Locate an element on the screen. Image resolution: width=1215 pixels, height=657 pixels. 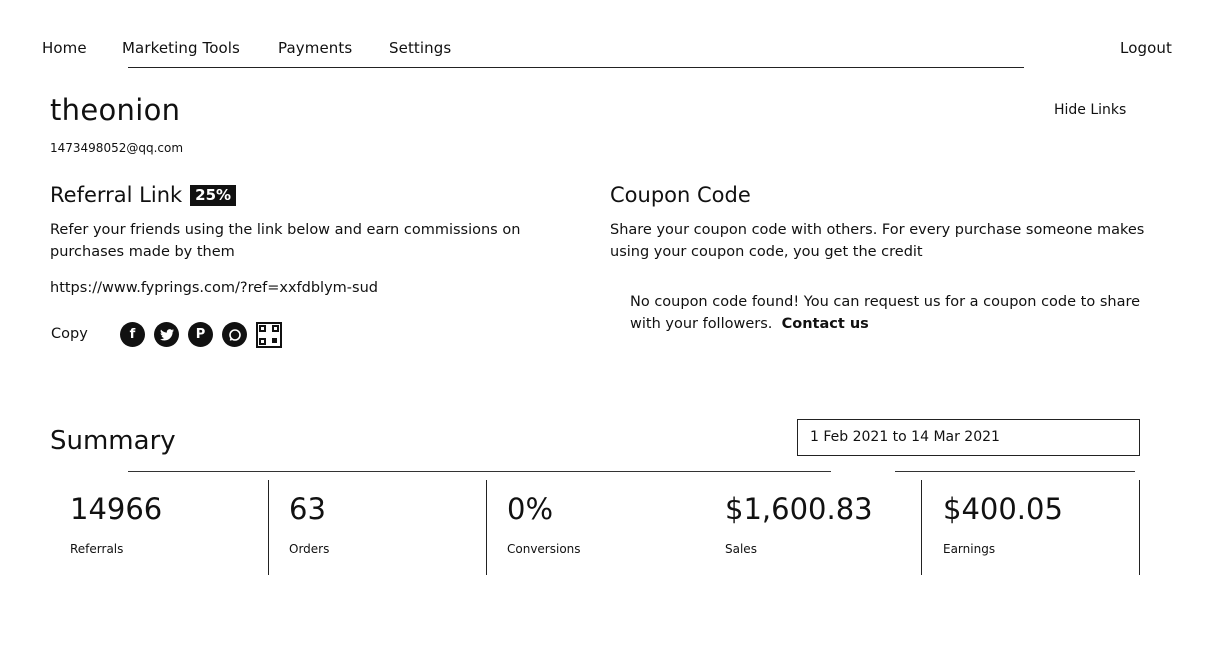
referral-section-title: Referral Link 25% is located at coordinates (143, 195).